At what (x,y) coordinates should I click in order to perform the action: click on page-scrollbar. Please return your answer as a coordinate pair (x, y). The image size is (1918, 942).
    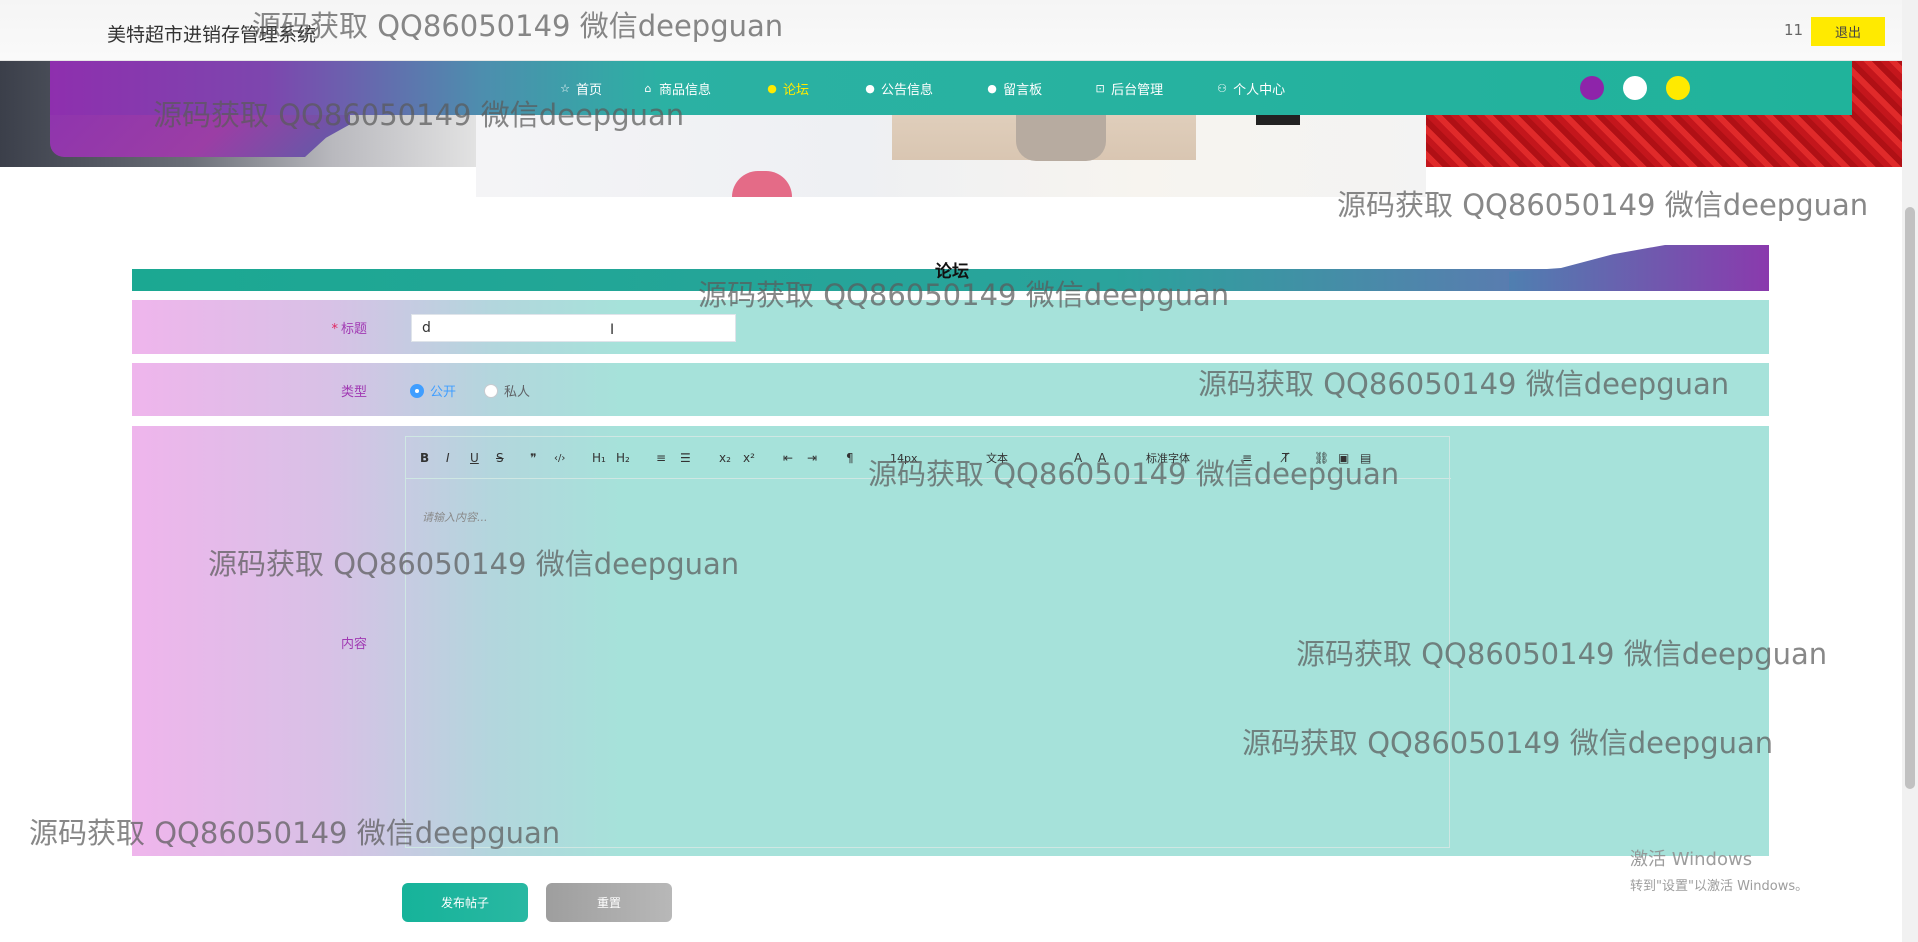
    Looking at the image, I should click on (1910, 471).